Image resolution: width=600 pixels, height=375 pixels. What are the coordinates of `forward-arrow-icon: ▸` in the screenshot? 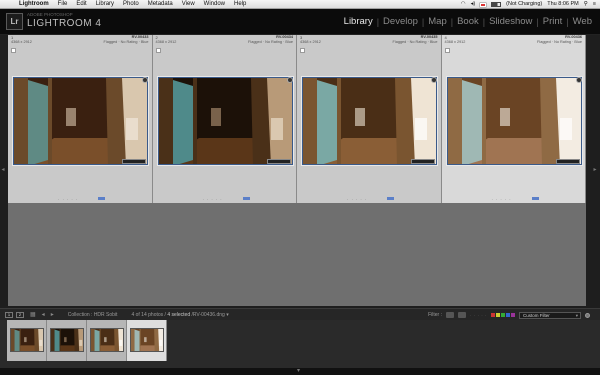 It's located at (52, 315).